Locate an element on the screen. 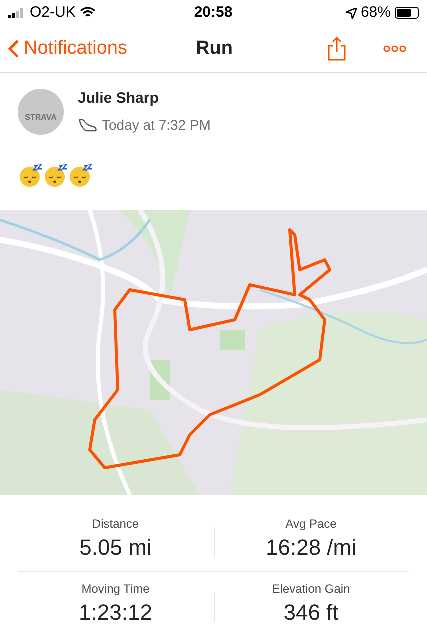 The height and width of the screenshot is (640, 427). back-button: Notifications is located at coordinates (68, 49).